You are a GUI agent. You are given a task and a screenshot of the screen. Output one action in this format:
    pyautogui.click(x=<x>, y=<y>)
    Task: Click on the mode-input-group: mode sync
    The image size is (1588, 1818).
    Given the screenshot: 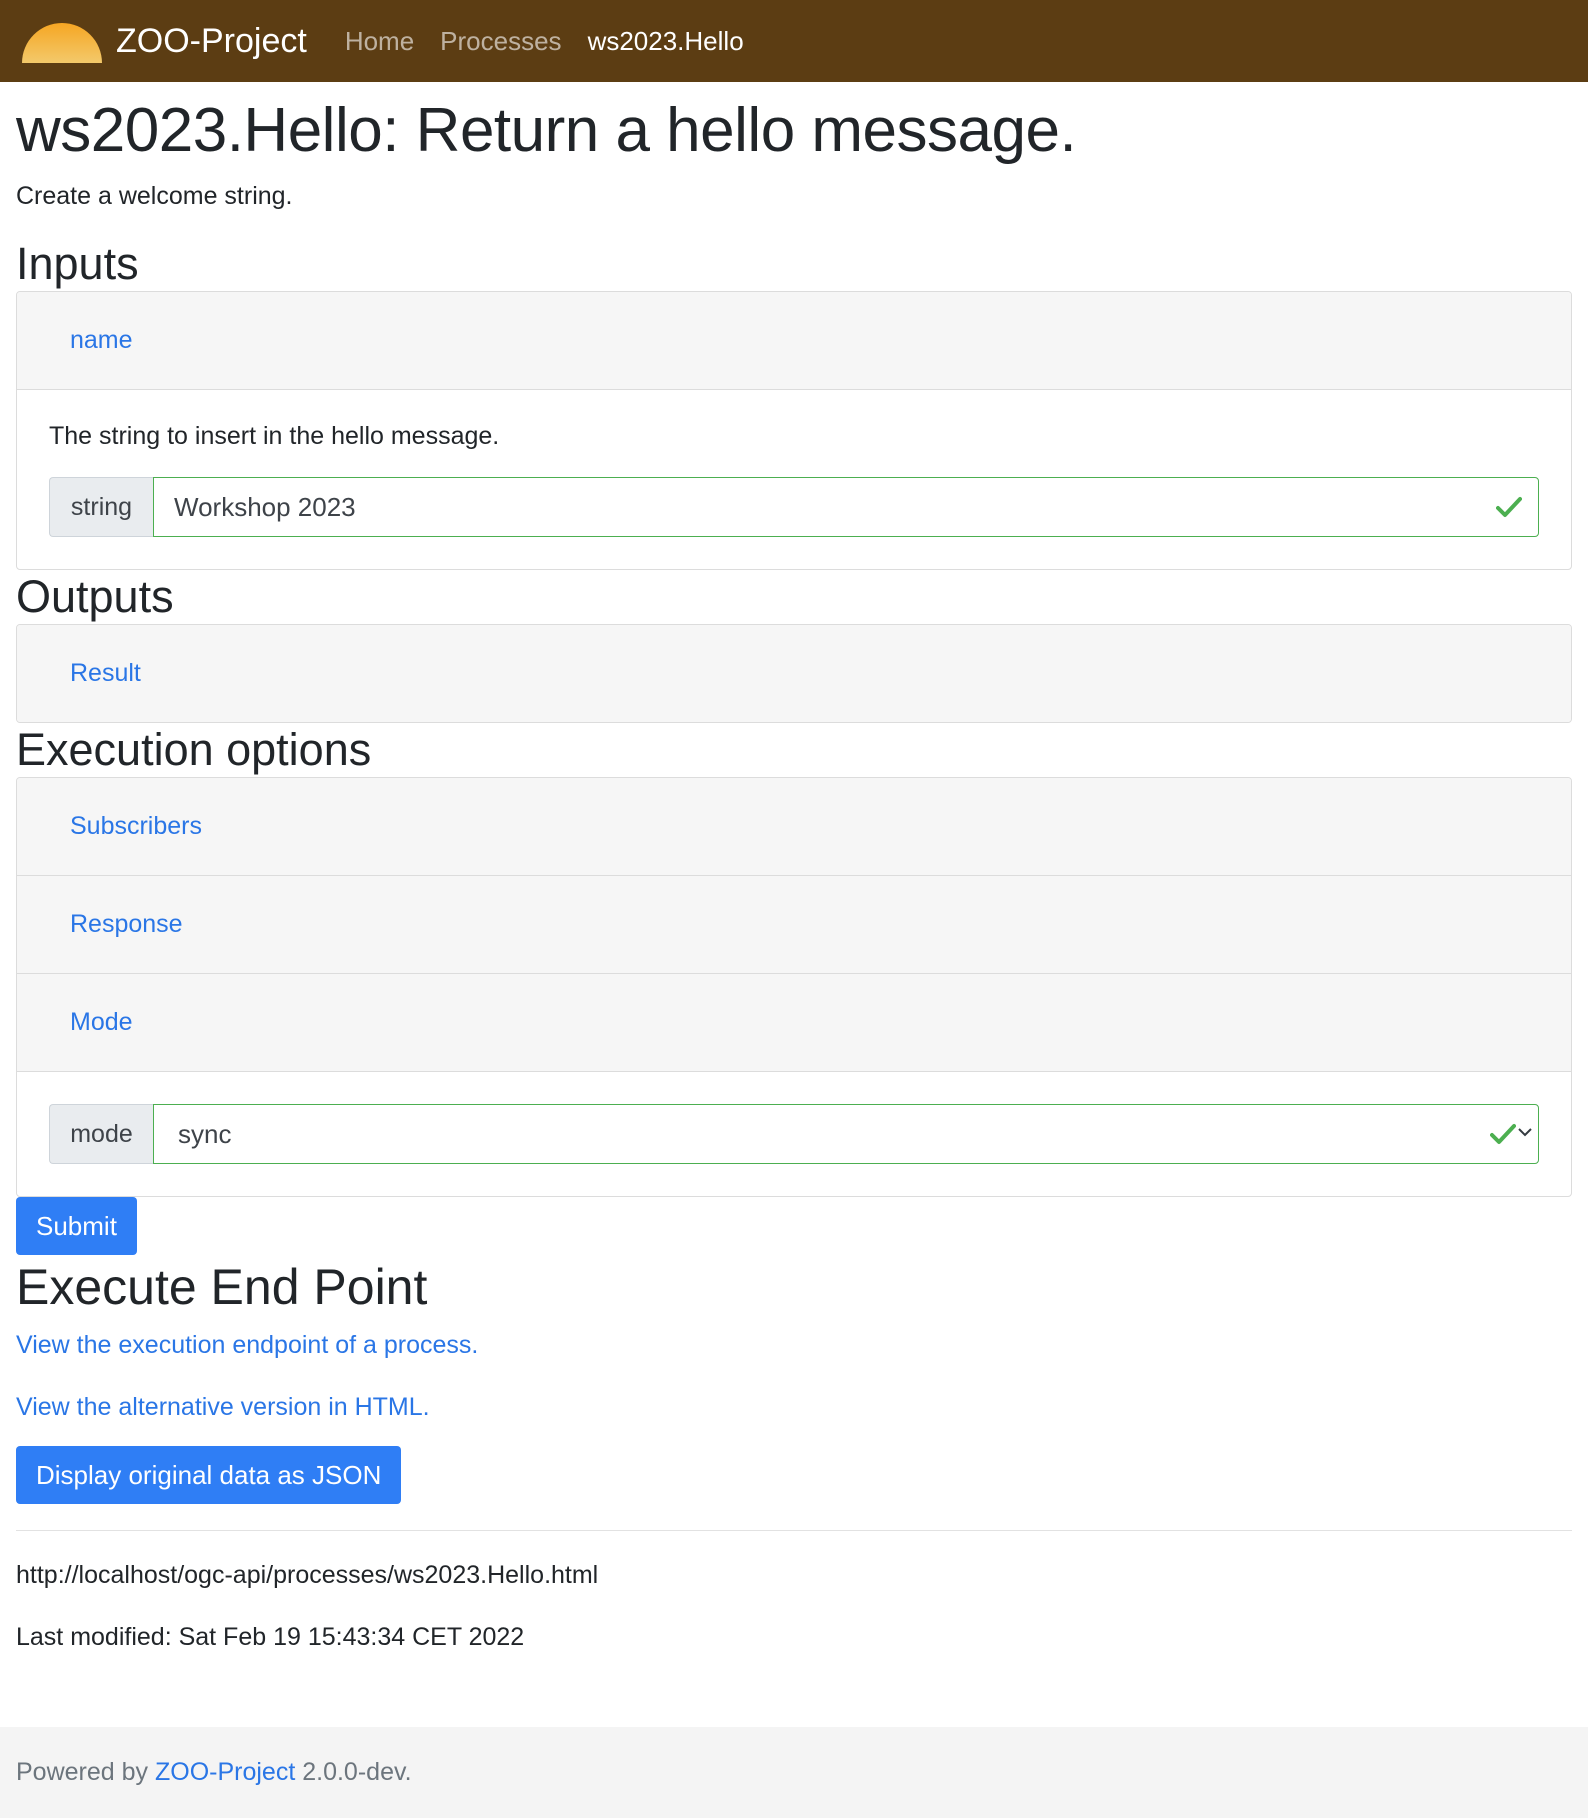 What is the action you would take?
    pyautogui.click(x=794, y=1134)
    